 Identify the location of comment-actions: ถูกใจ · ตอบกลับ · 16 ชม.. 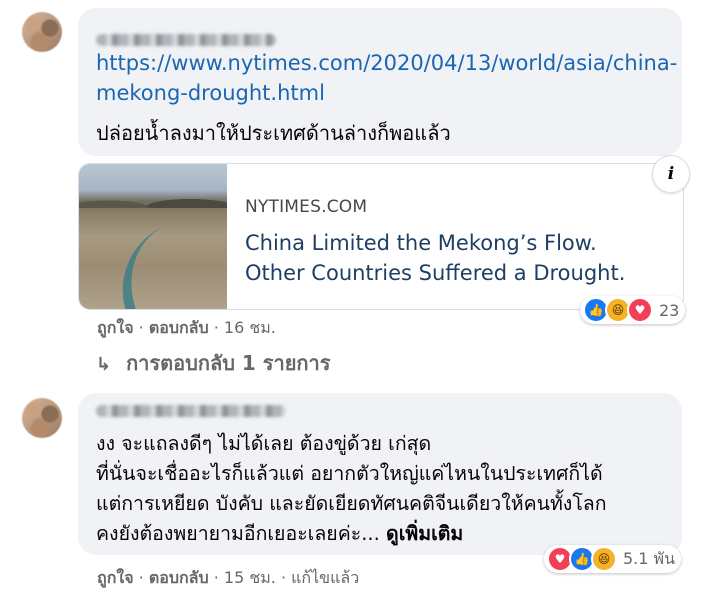
(186, 327).